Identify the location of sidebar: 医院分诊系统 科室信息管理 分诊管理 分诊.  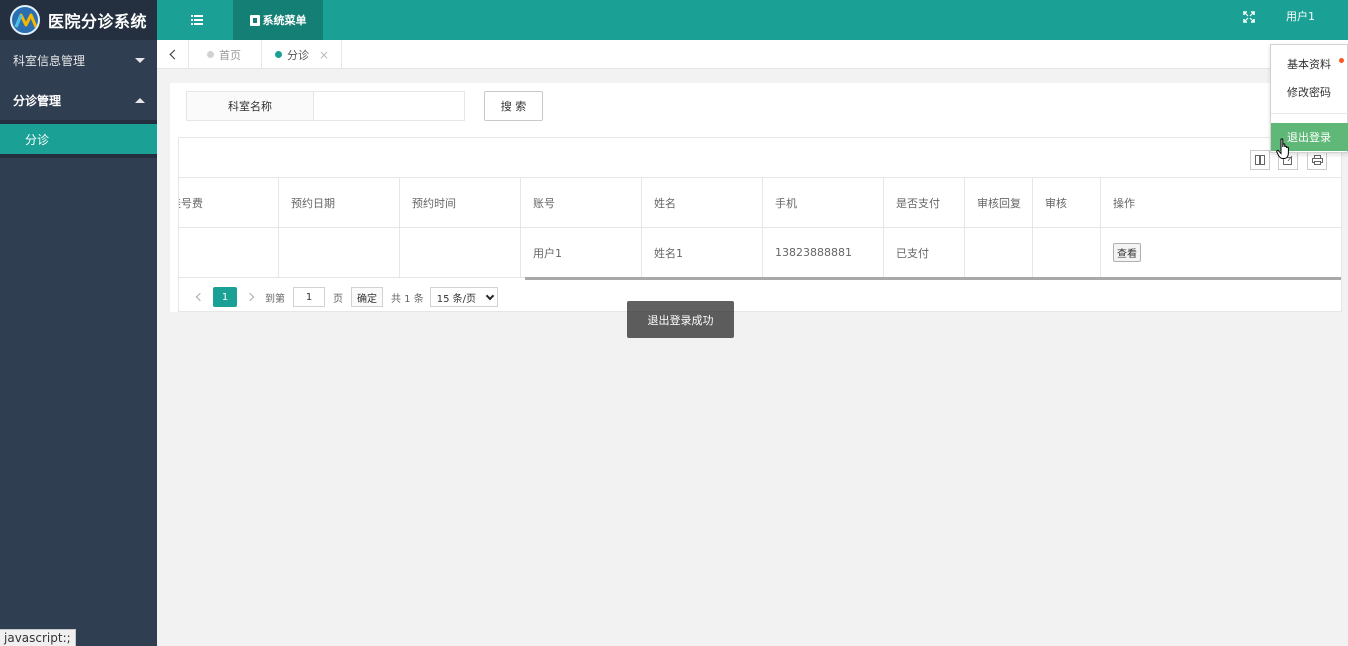
(78, 323).